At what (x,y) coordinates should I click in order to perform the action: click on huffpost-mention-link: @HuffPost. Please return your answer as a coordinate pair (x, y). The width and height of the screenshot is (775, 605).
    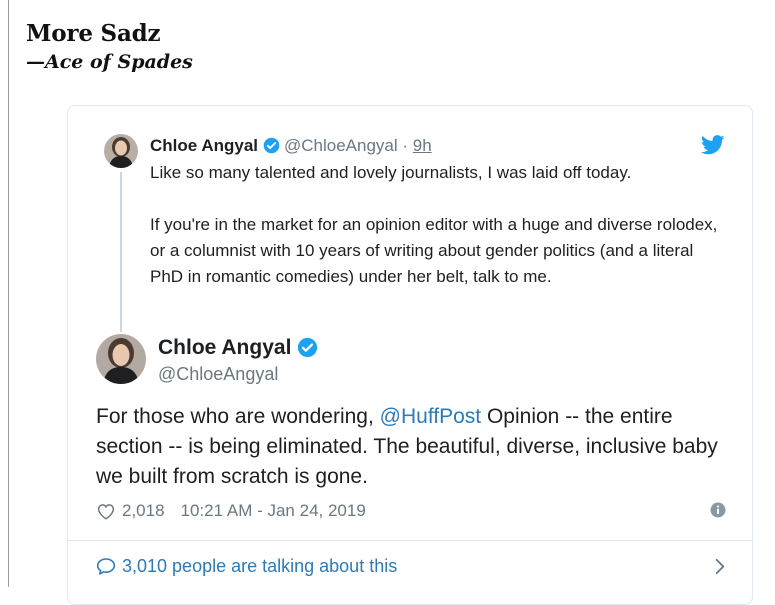
    Looking at the image, I should click on (430, 416).